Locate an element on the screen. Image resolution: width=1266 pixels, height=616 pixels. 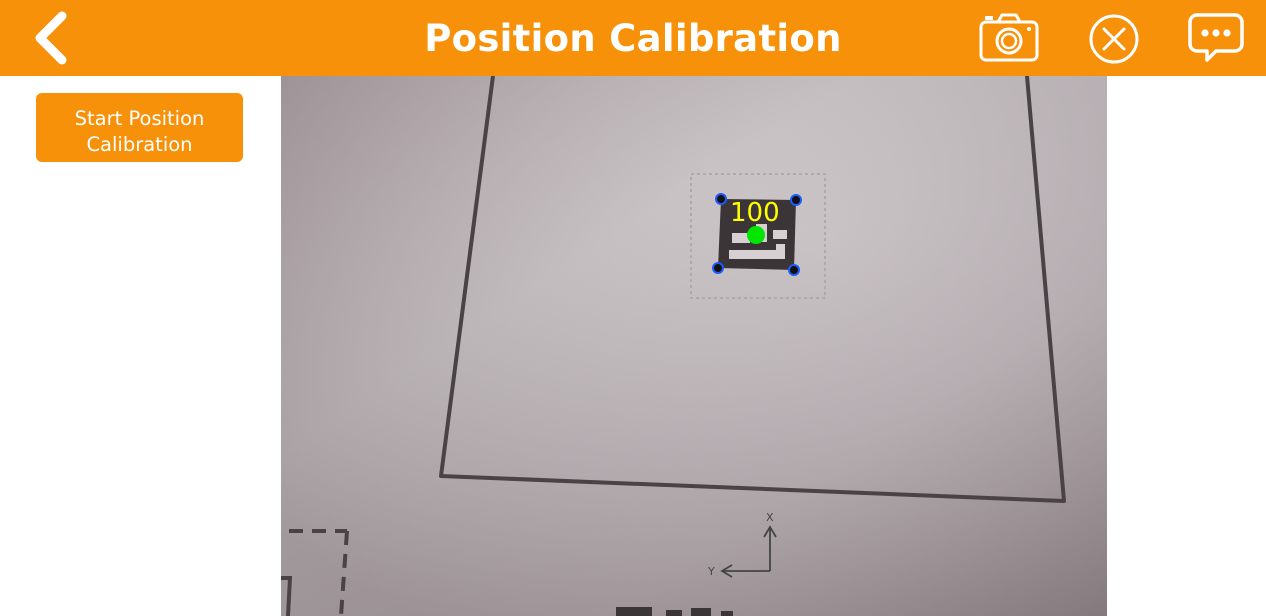
back-button is located at coordinates (53, 38).